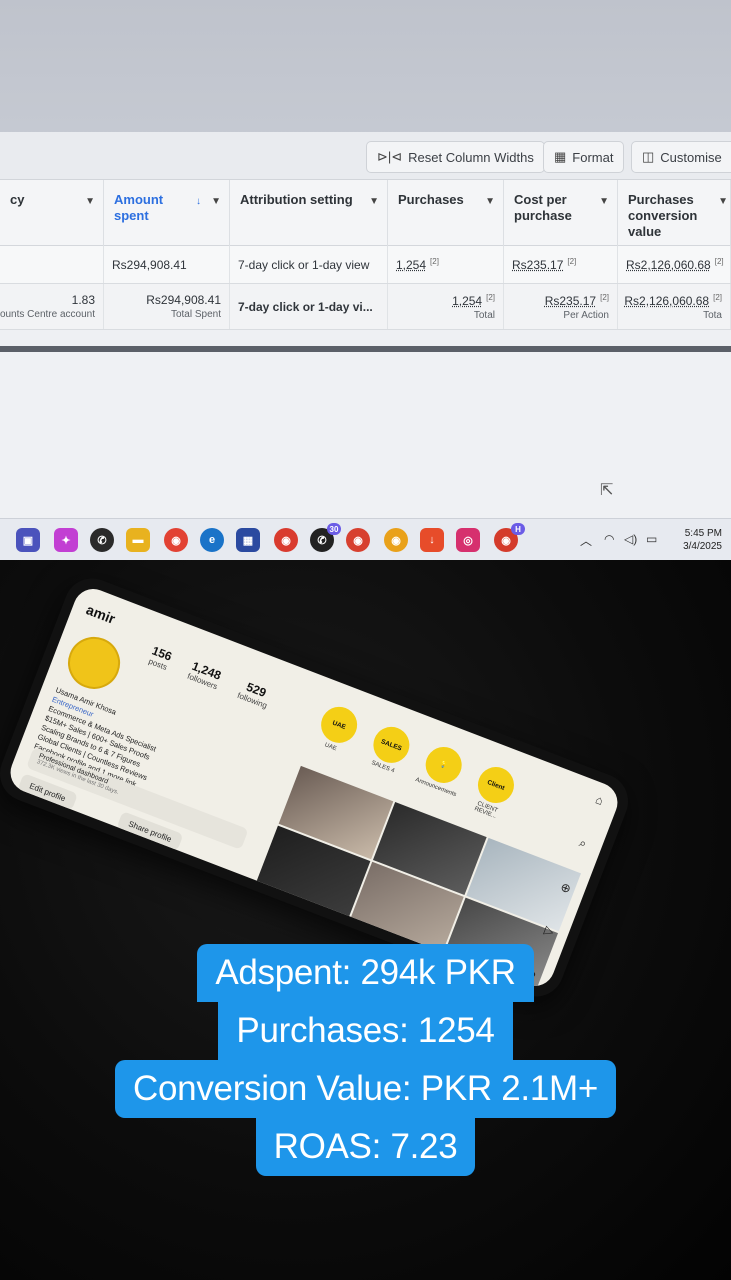 This screenshot has height=1280, width=731. What do you see at coordinates (586, 540) in the screenshot?
I see `chevron-up-icon: ︿` at bounding box center [586, 540].